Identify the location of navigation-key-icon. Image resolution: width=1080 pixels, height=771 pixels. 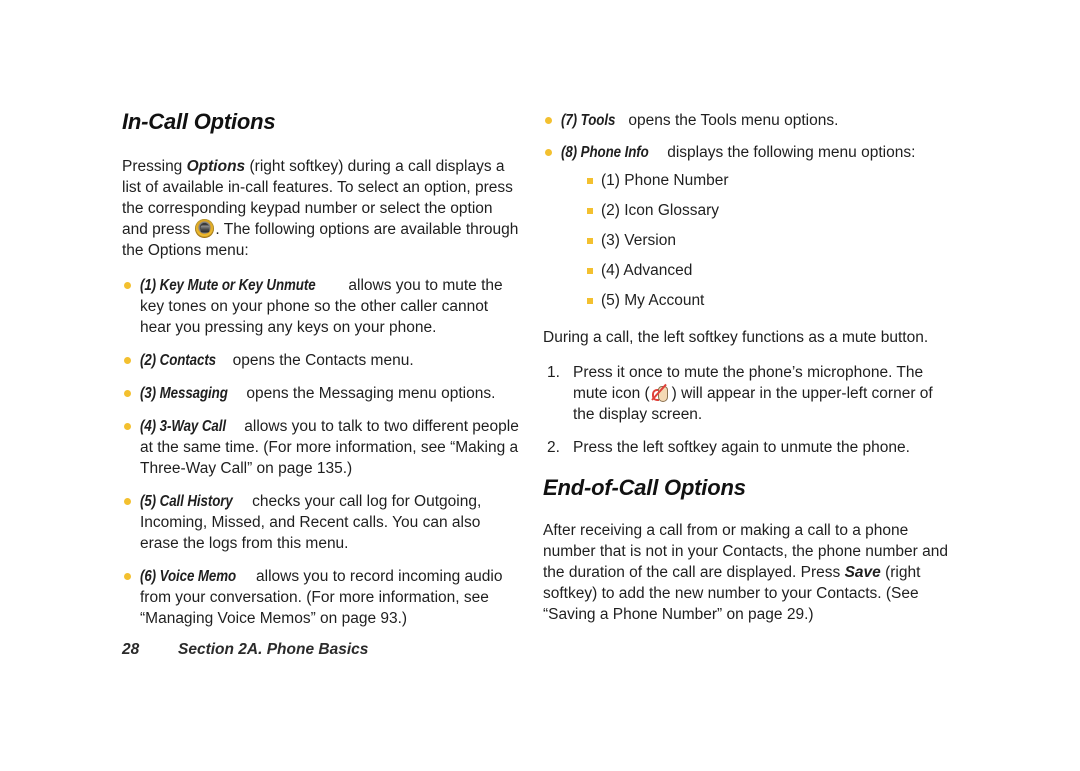
(205, 229).